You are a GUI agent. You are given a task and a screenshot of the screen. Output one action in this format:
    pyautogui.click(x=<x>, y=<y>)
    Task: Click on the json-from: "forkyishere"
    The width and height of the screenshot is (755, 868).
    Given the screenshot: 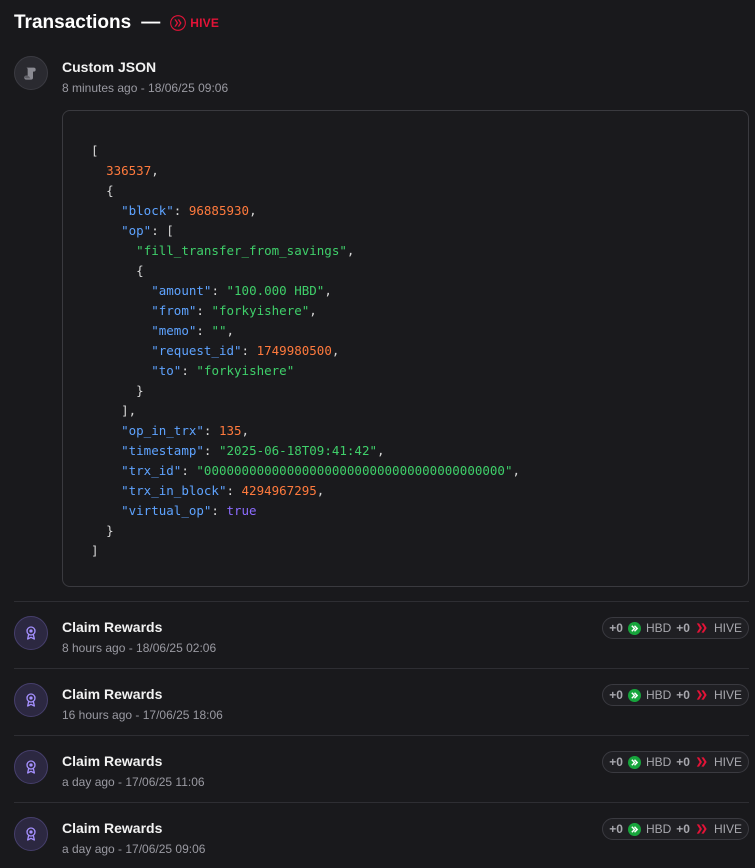 What is the action you would take?
    pyautogui.click(x=260, y=310)
    